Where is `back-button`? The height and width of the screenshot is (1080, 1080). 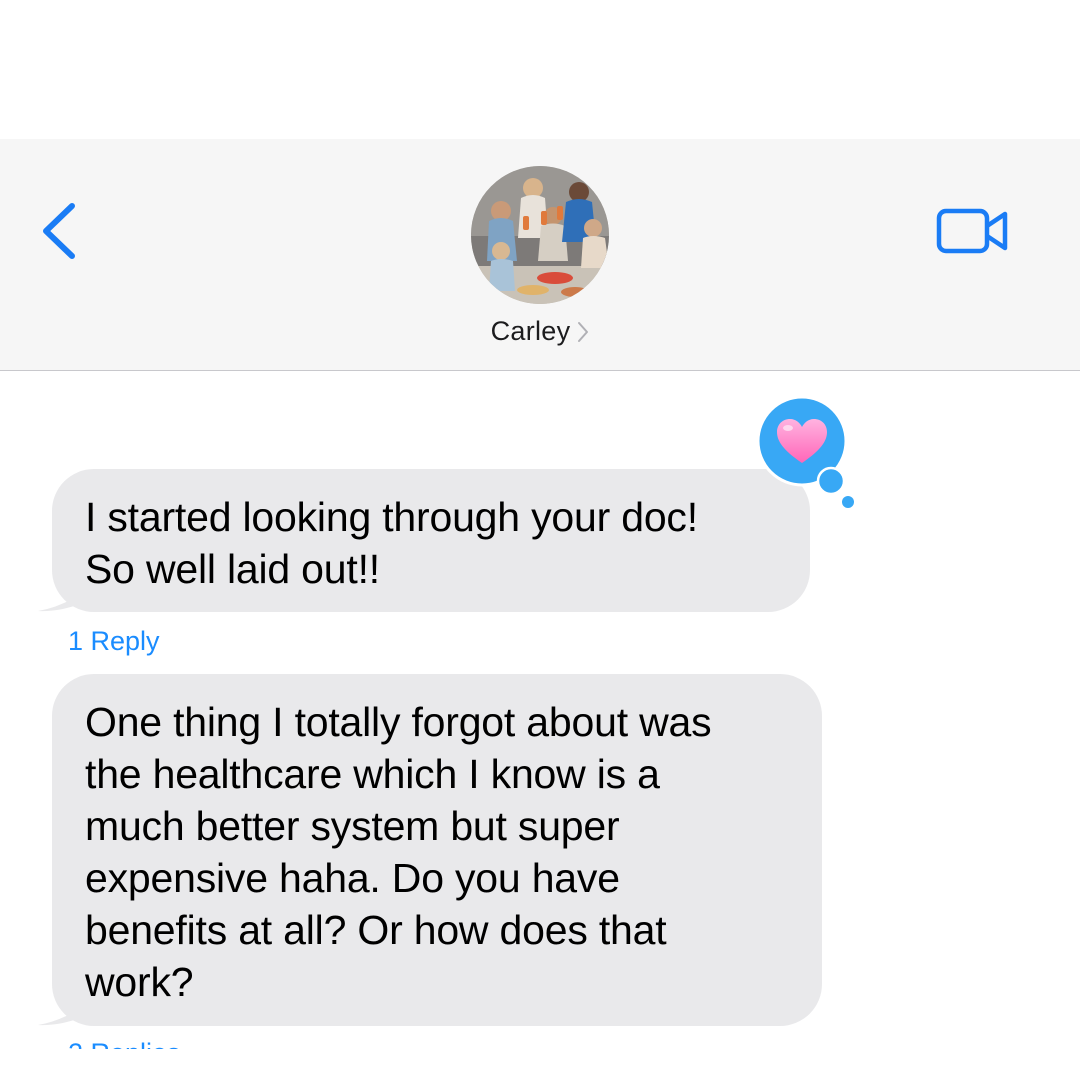
back-button is located at coordinates (60, 231).